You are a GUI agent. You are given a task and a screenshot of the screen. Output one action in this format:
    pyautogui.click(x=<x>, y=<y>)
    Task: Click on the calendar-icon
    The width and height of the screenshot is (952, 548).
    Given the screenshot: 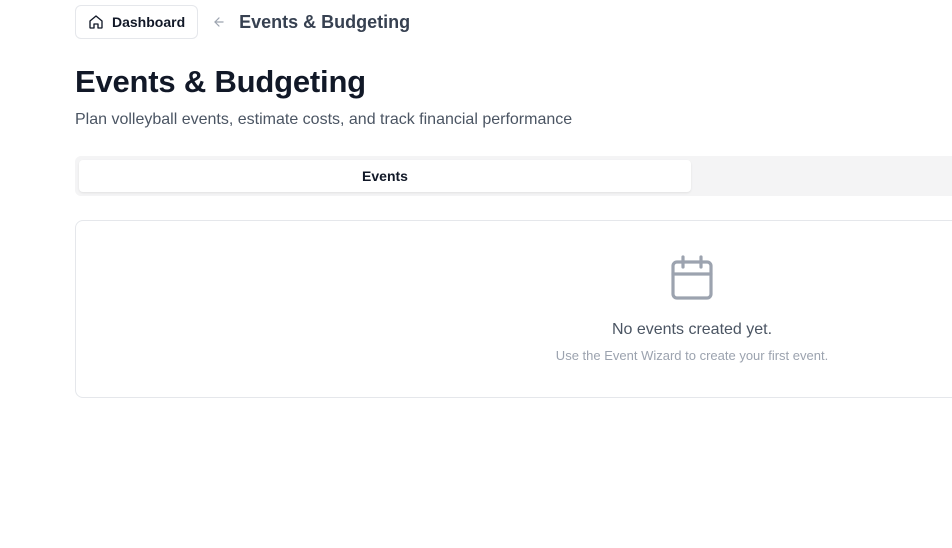 What is the action you would take?
    pyautogui.click(x=692, y=278)
    